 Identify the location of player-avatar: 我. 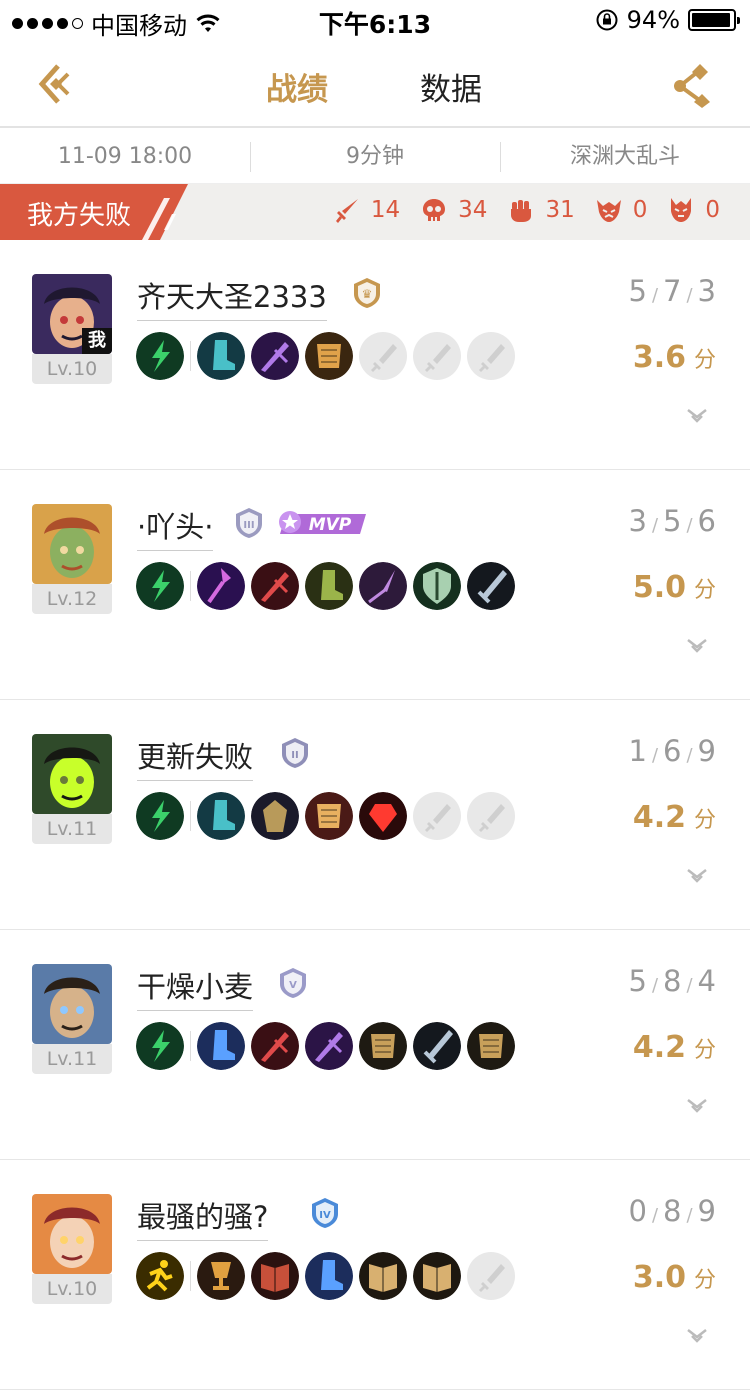
(72, 314).